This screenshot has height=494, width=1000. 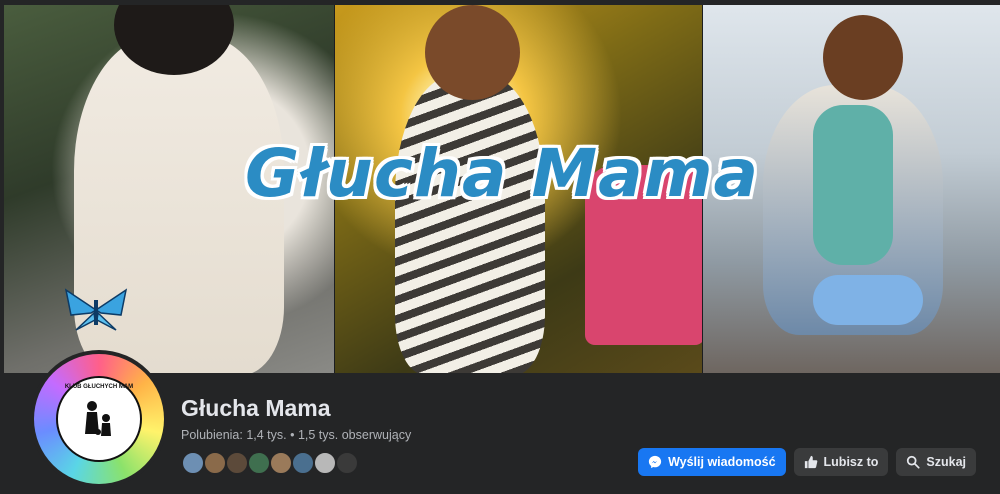 I want to click on thumbs-up-icon, so click(x=810, y=462).